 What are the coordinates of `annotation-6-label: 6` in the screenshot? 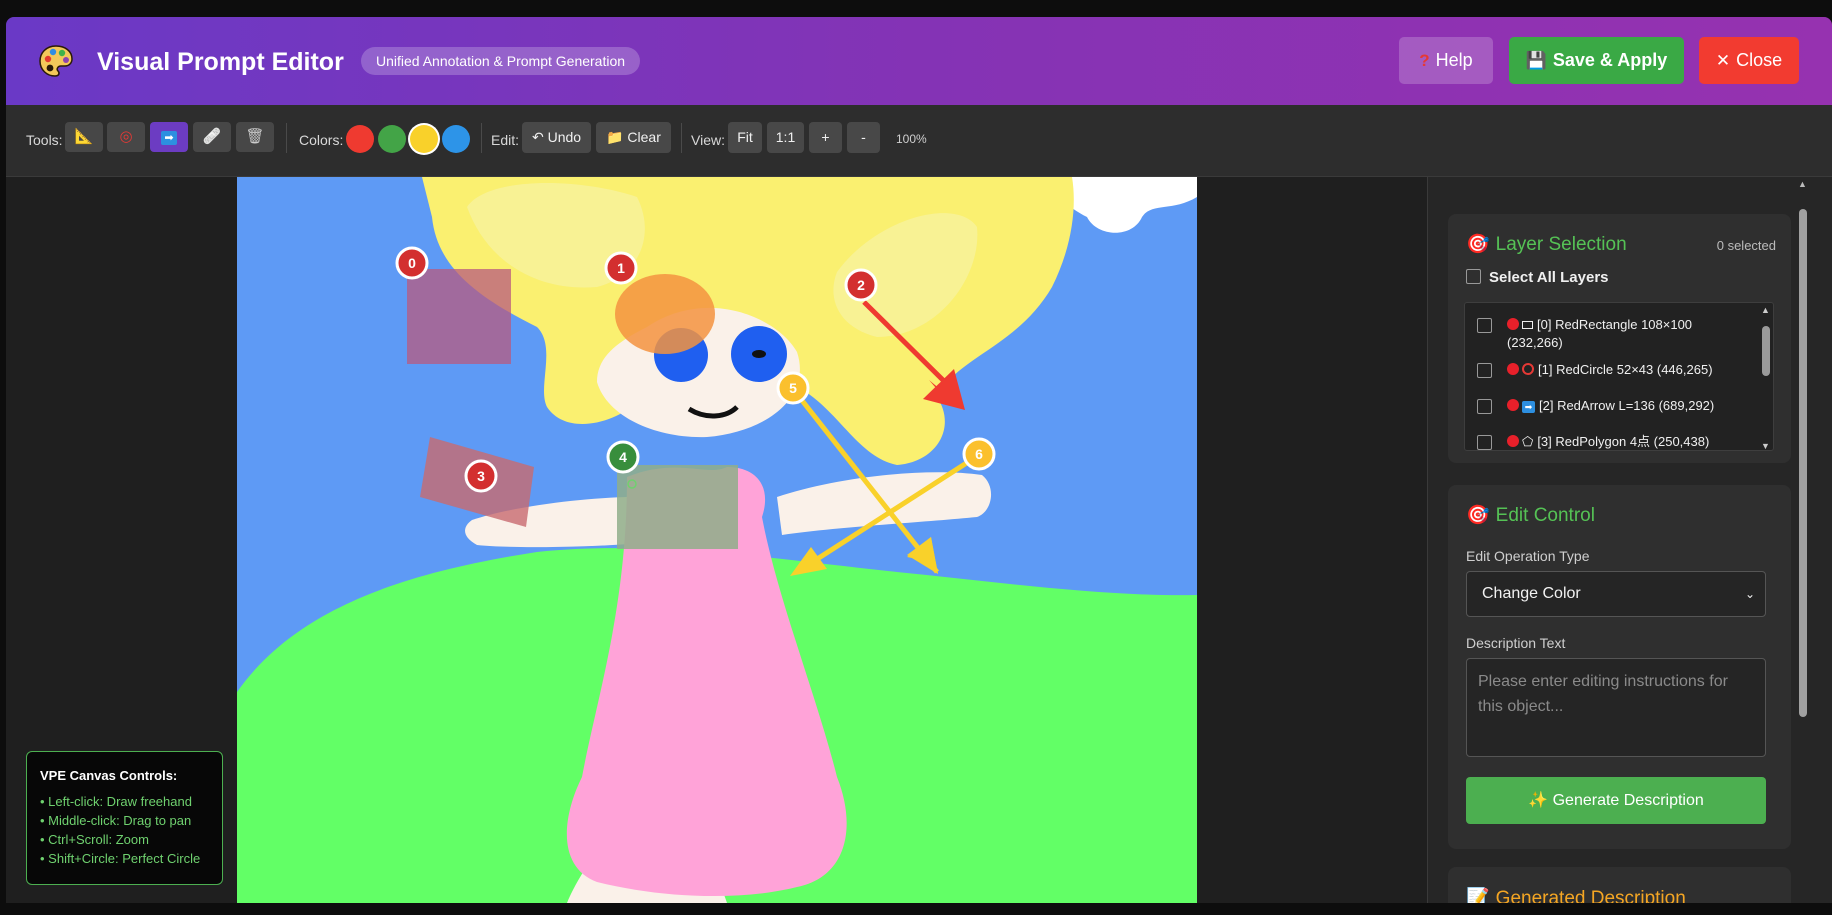 It's located at (979, 454).